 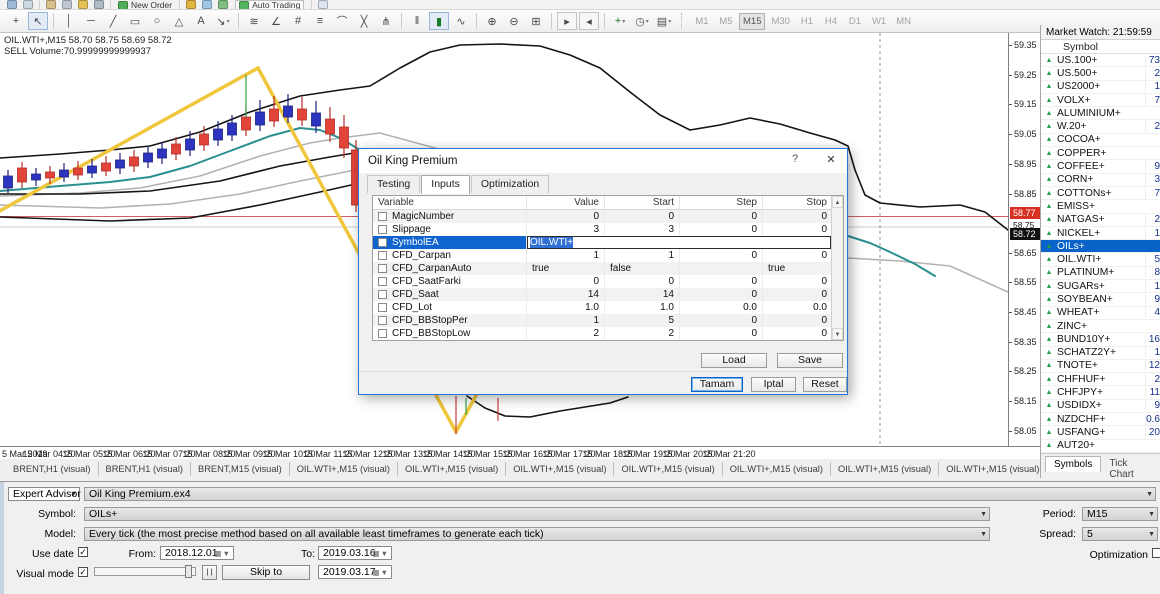 What do you see at coordinates (837, 334) in the screenshot?
I see `scroll-down-icon: ▼` at bounding box center [837, 334].